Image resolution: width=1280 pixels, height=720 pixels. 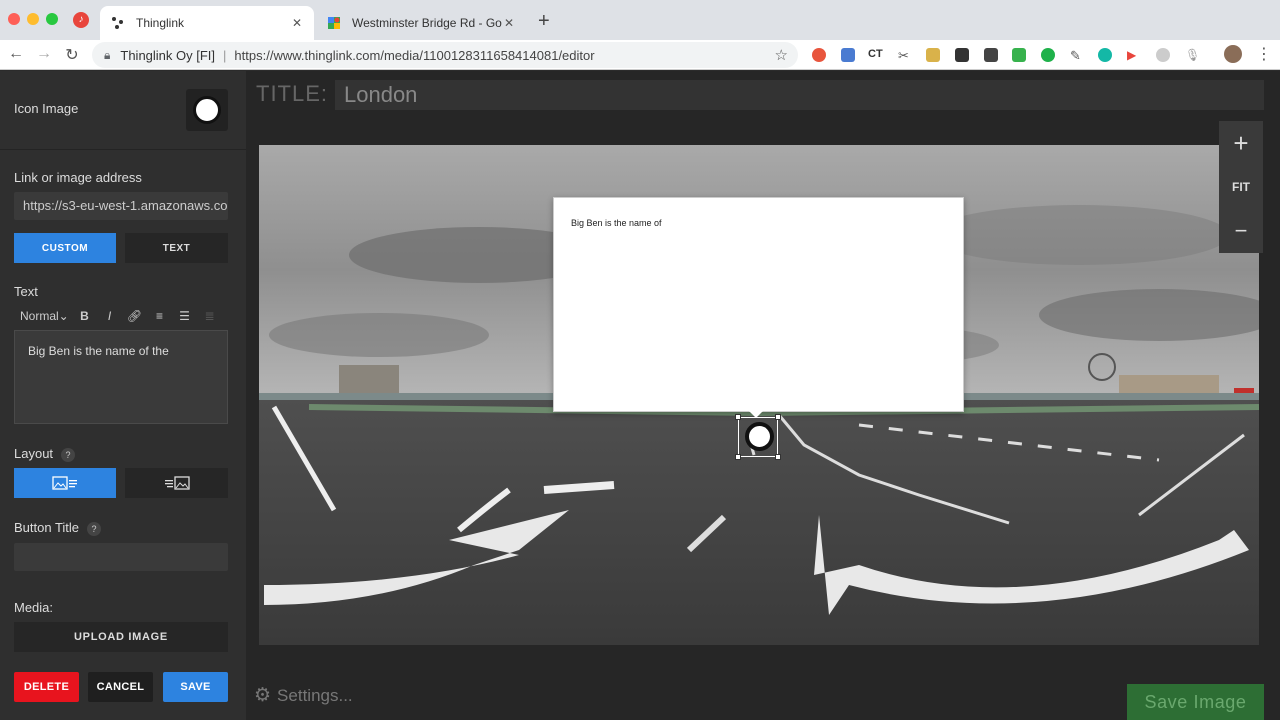 What do you see at coordinates (160, 23) in the screenshot?
I see `tab-title: Thinglink` at bounding box center [160, 23].